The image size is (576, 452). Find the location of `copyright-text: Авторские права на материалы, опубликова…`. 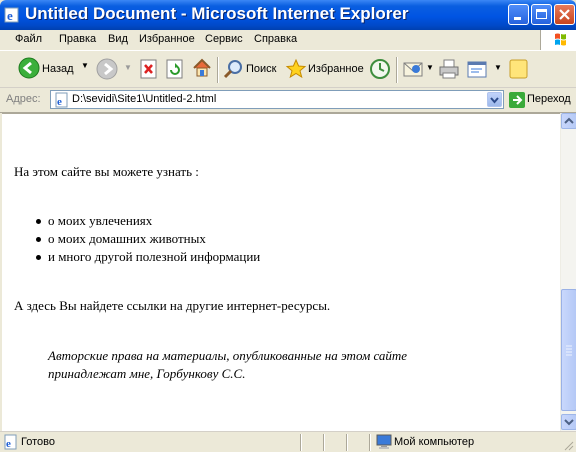

copyright-text: Авторские права на материалы, опубликова… is located at coordinates (228, 364).